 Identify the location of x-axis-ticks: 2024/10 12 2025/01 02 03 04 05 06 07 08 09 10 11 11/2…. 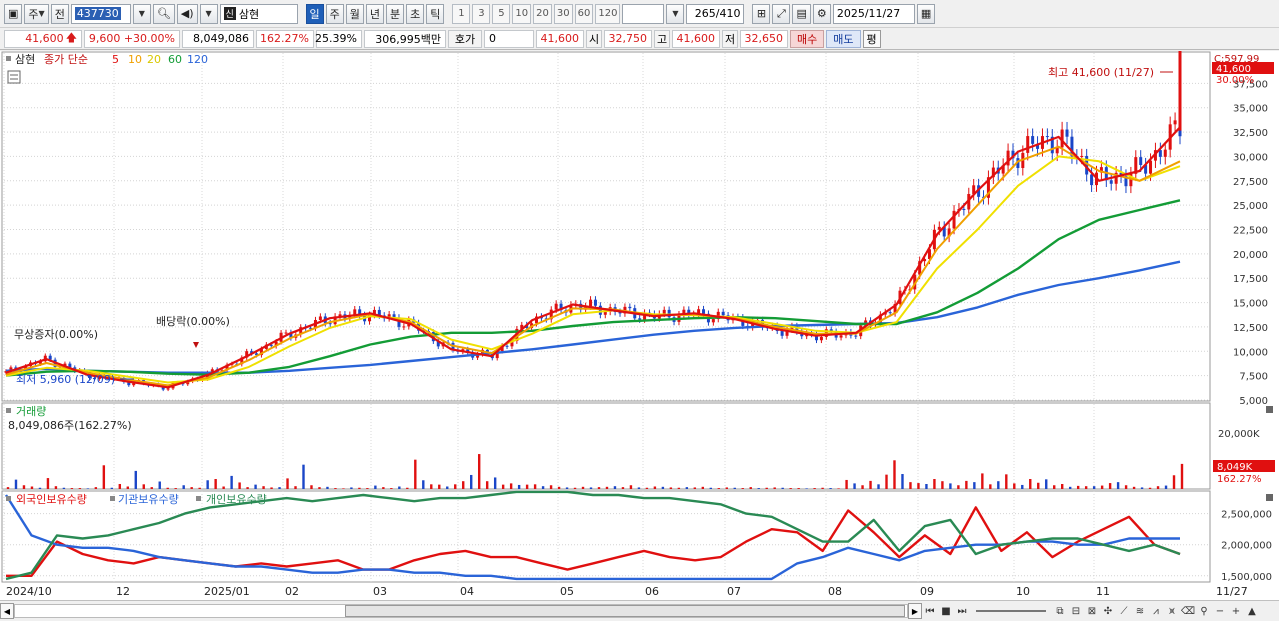
(627, 591).